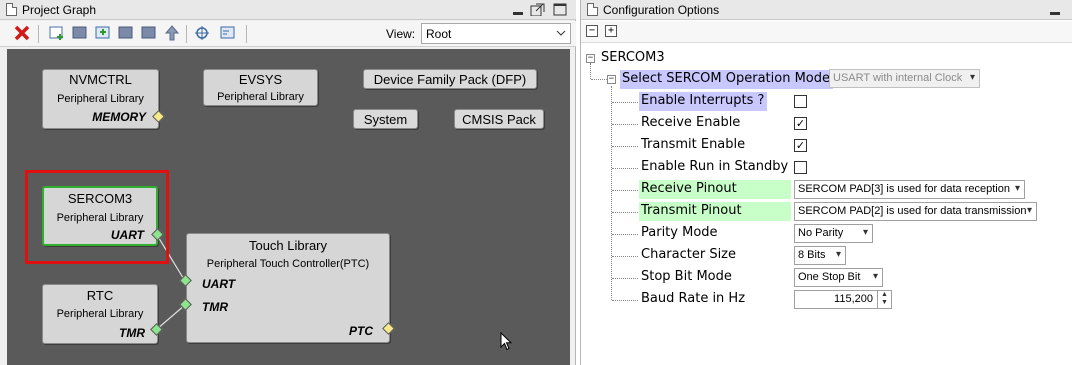 This screenshot has width=1072, height=365. Describe the element at coordinates (496, 33) in the screenshot. I see `view-select: Root` at that location.